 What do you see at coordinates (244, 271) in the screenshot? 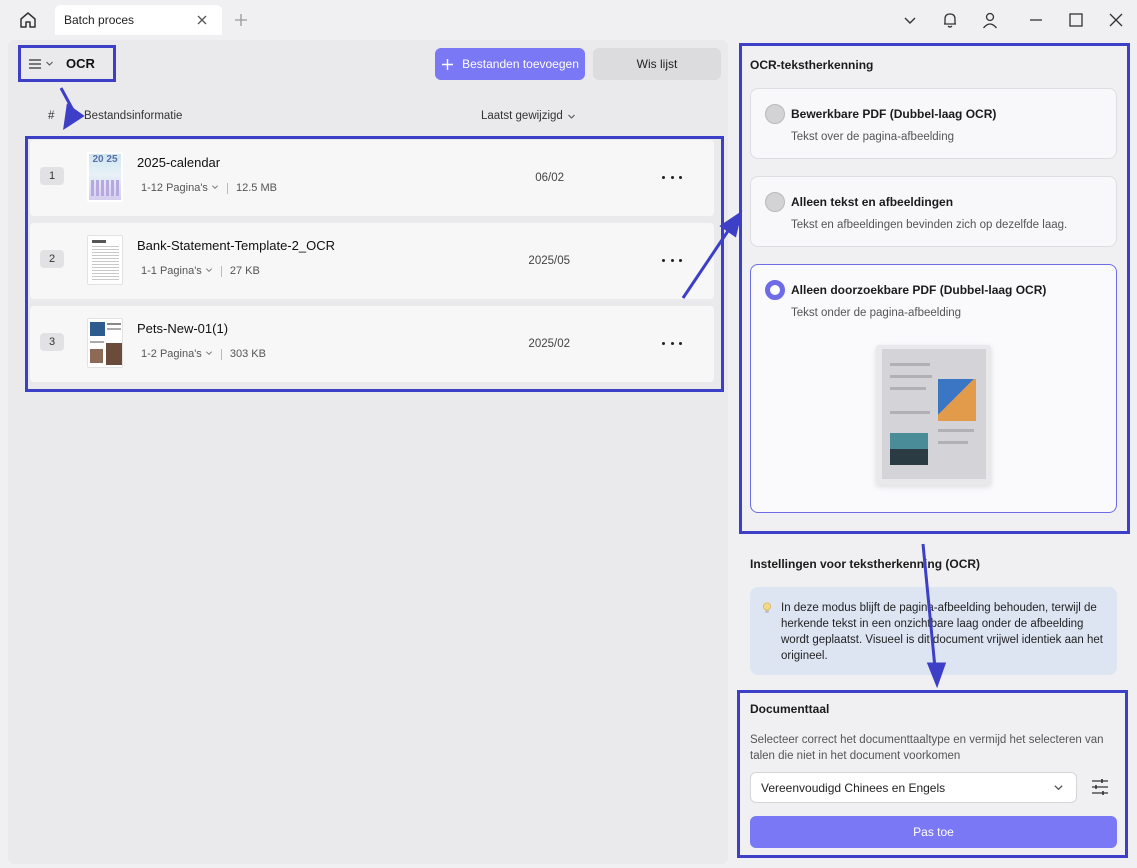
I see `file-size: 27 KB` at bounding box center [244, 271].